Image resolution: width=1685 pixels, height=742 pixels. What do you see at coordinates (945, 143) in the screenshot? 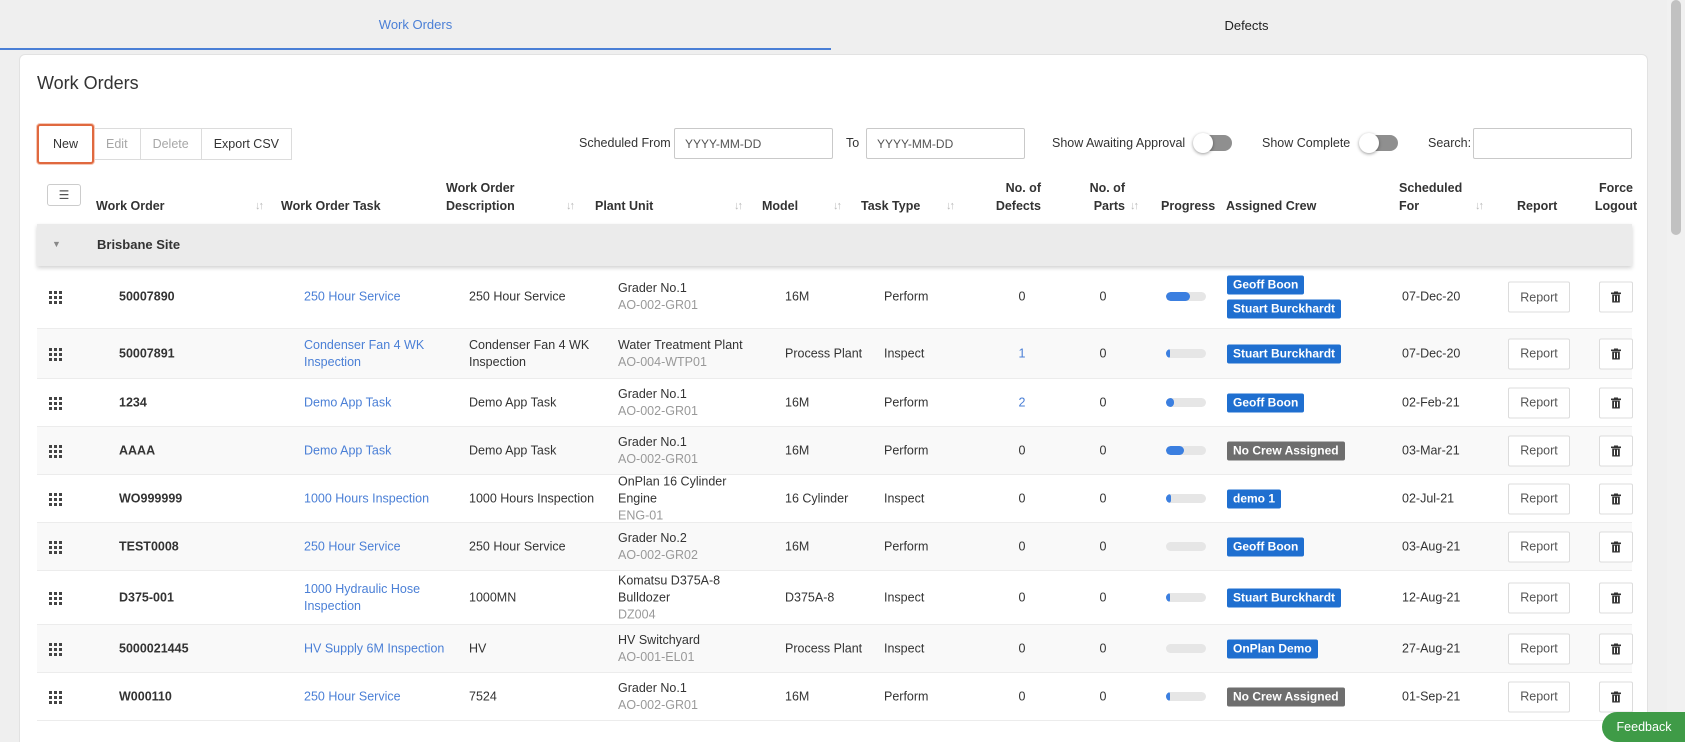
I see `scheduled-to-input: YYYY-MM-DD` at bounding box center [945, 143].